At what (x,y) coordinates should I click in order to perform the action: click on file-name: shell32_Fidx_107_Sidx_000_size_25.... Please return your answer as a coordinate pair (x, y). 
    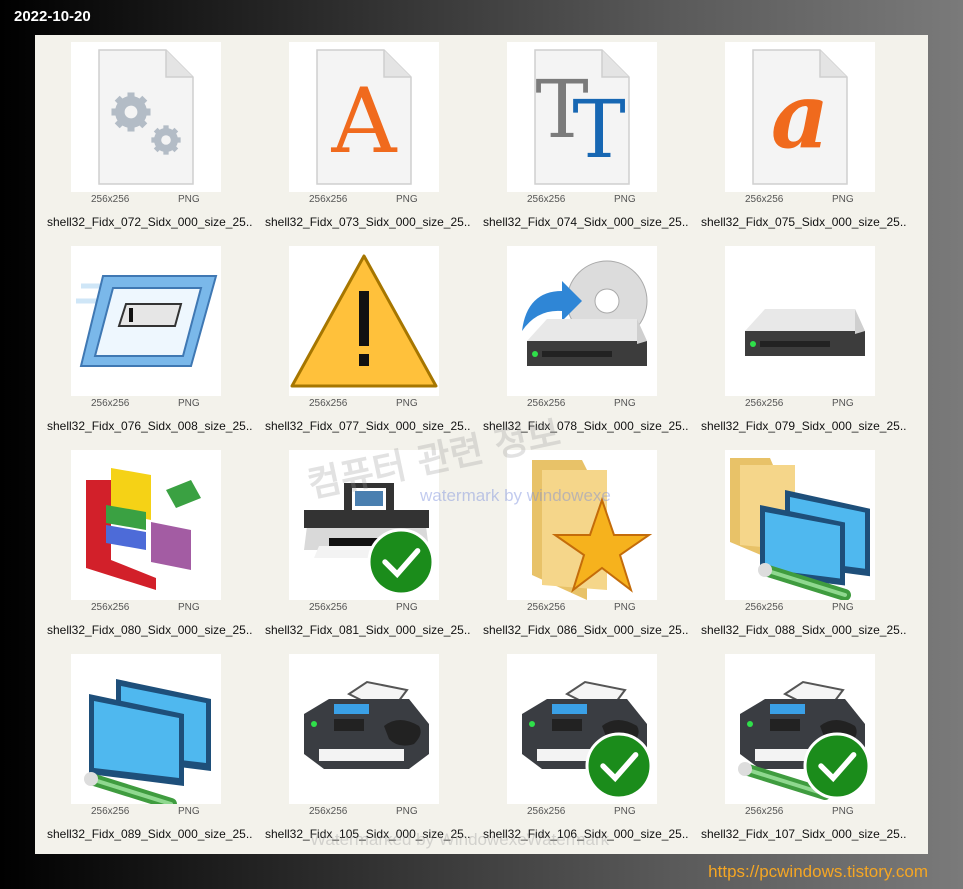
    Looking at the image, I should click on (804, 834).